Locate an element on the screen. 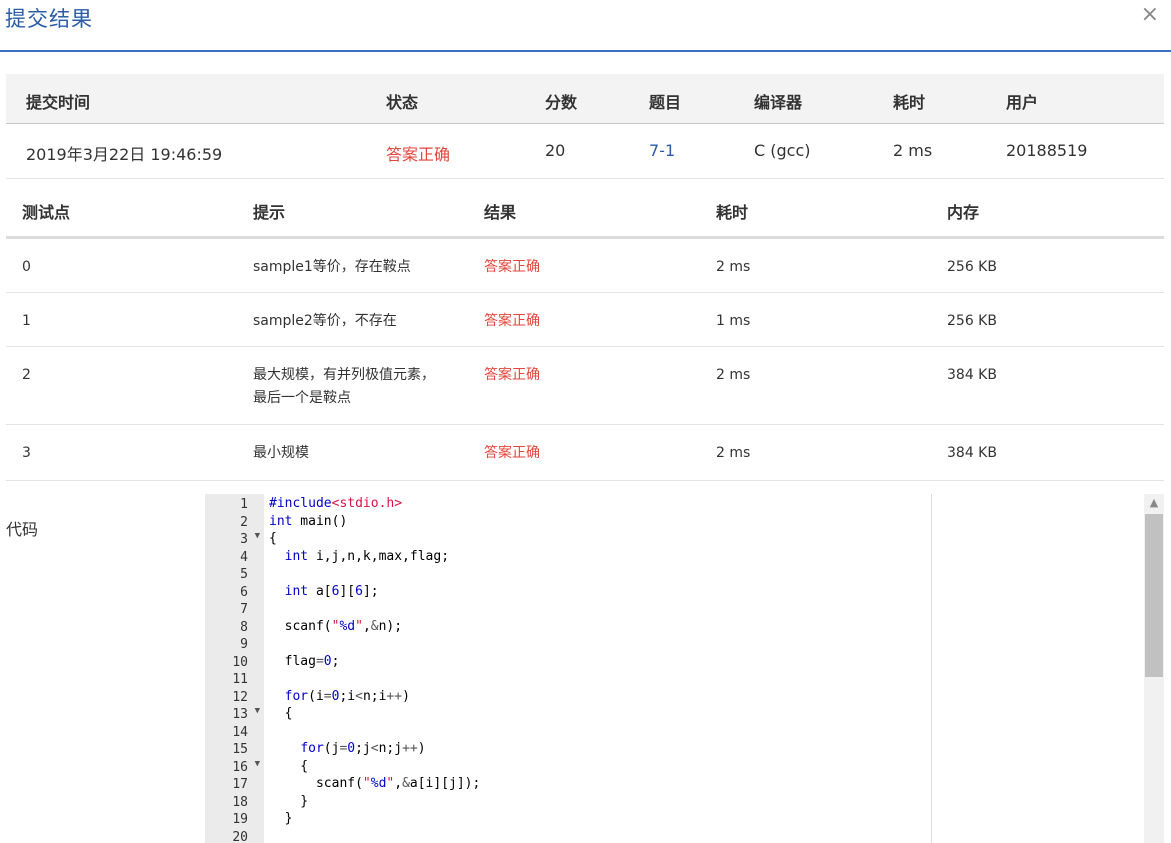 The image size is (1171, 843). code-line: int main() is located at coordinates (308, 521).